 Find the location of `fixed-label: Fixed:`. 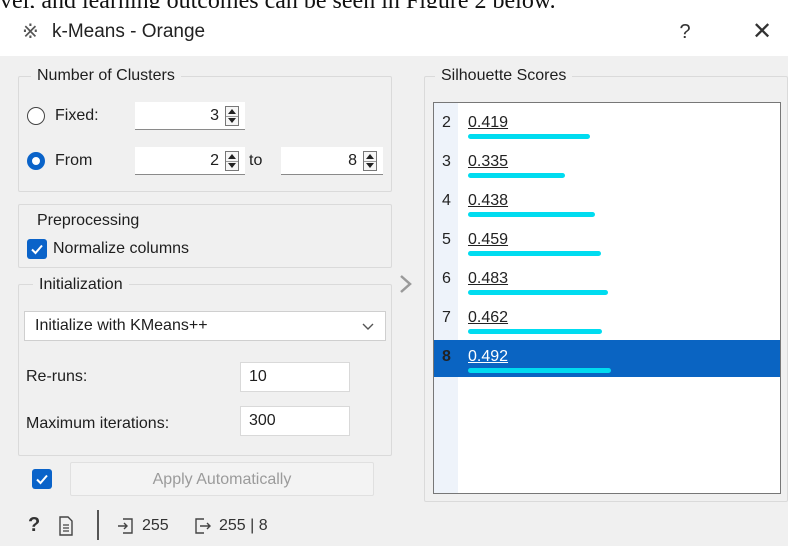

fixed-label: Fixed: is located at coordinates (77, 115).